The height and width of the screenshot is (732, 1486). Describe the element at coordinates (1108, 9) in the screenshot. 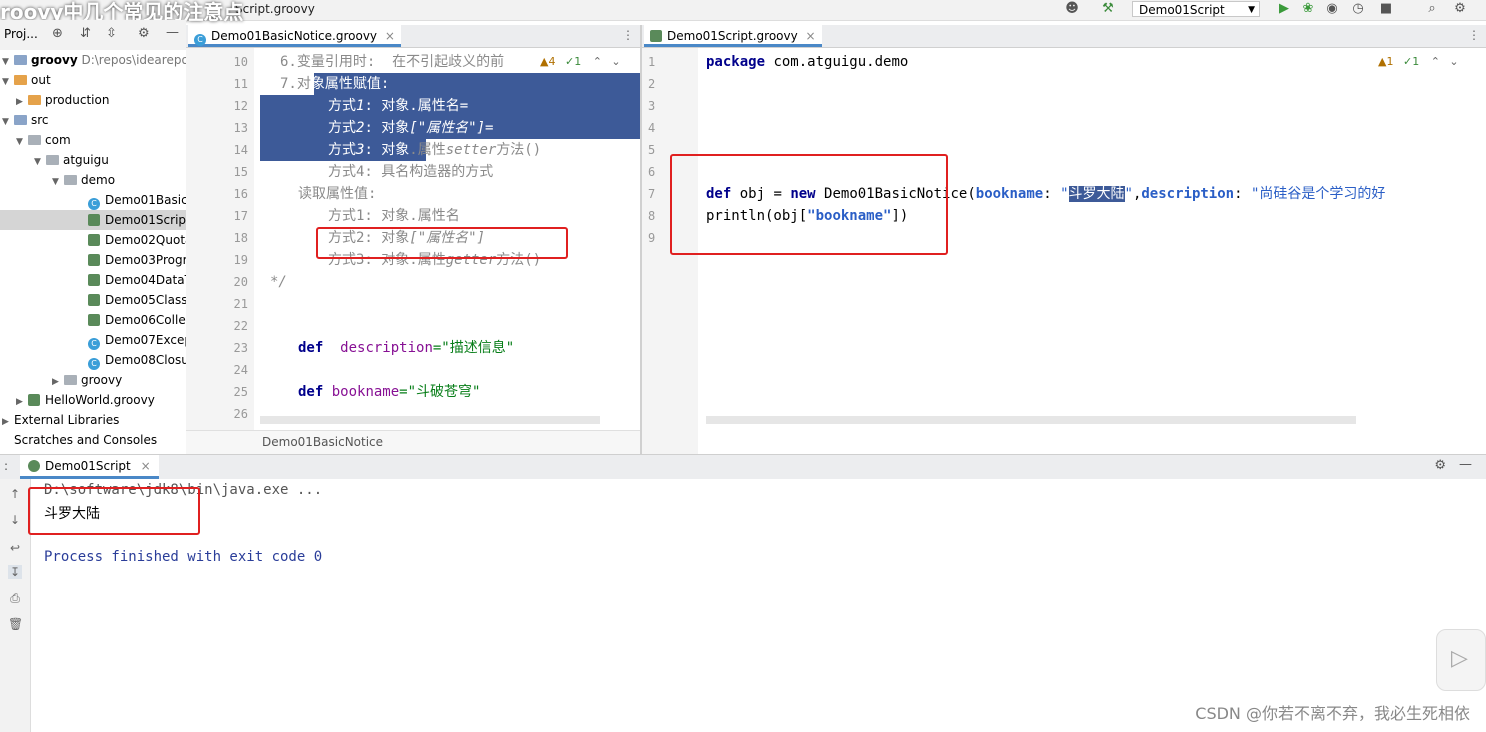

I see `build-hammer-icon: ⚒` at that location.